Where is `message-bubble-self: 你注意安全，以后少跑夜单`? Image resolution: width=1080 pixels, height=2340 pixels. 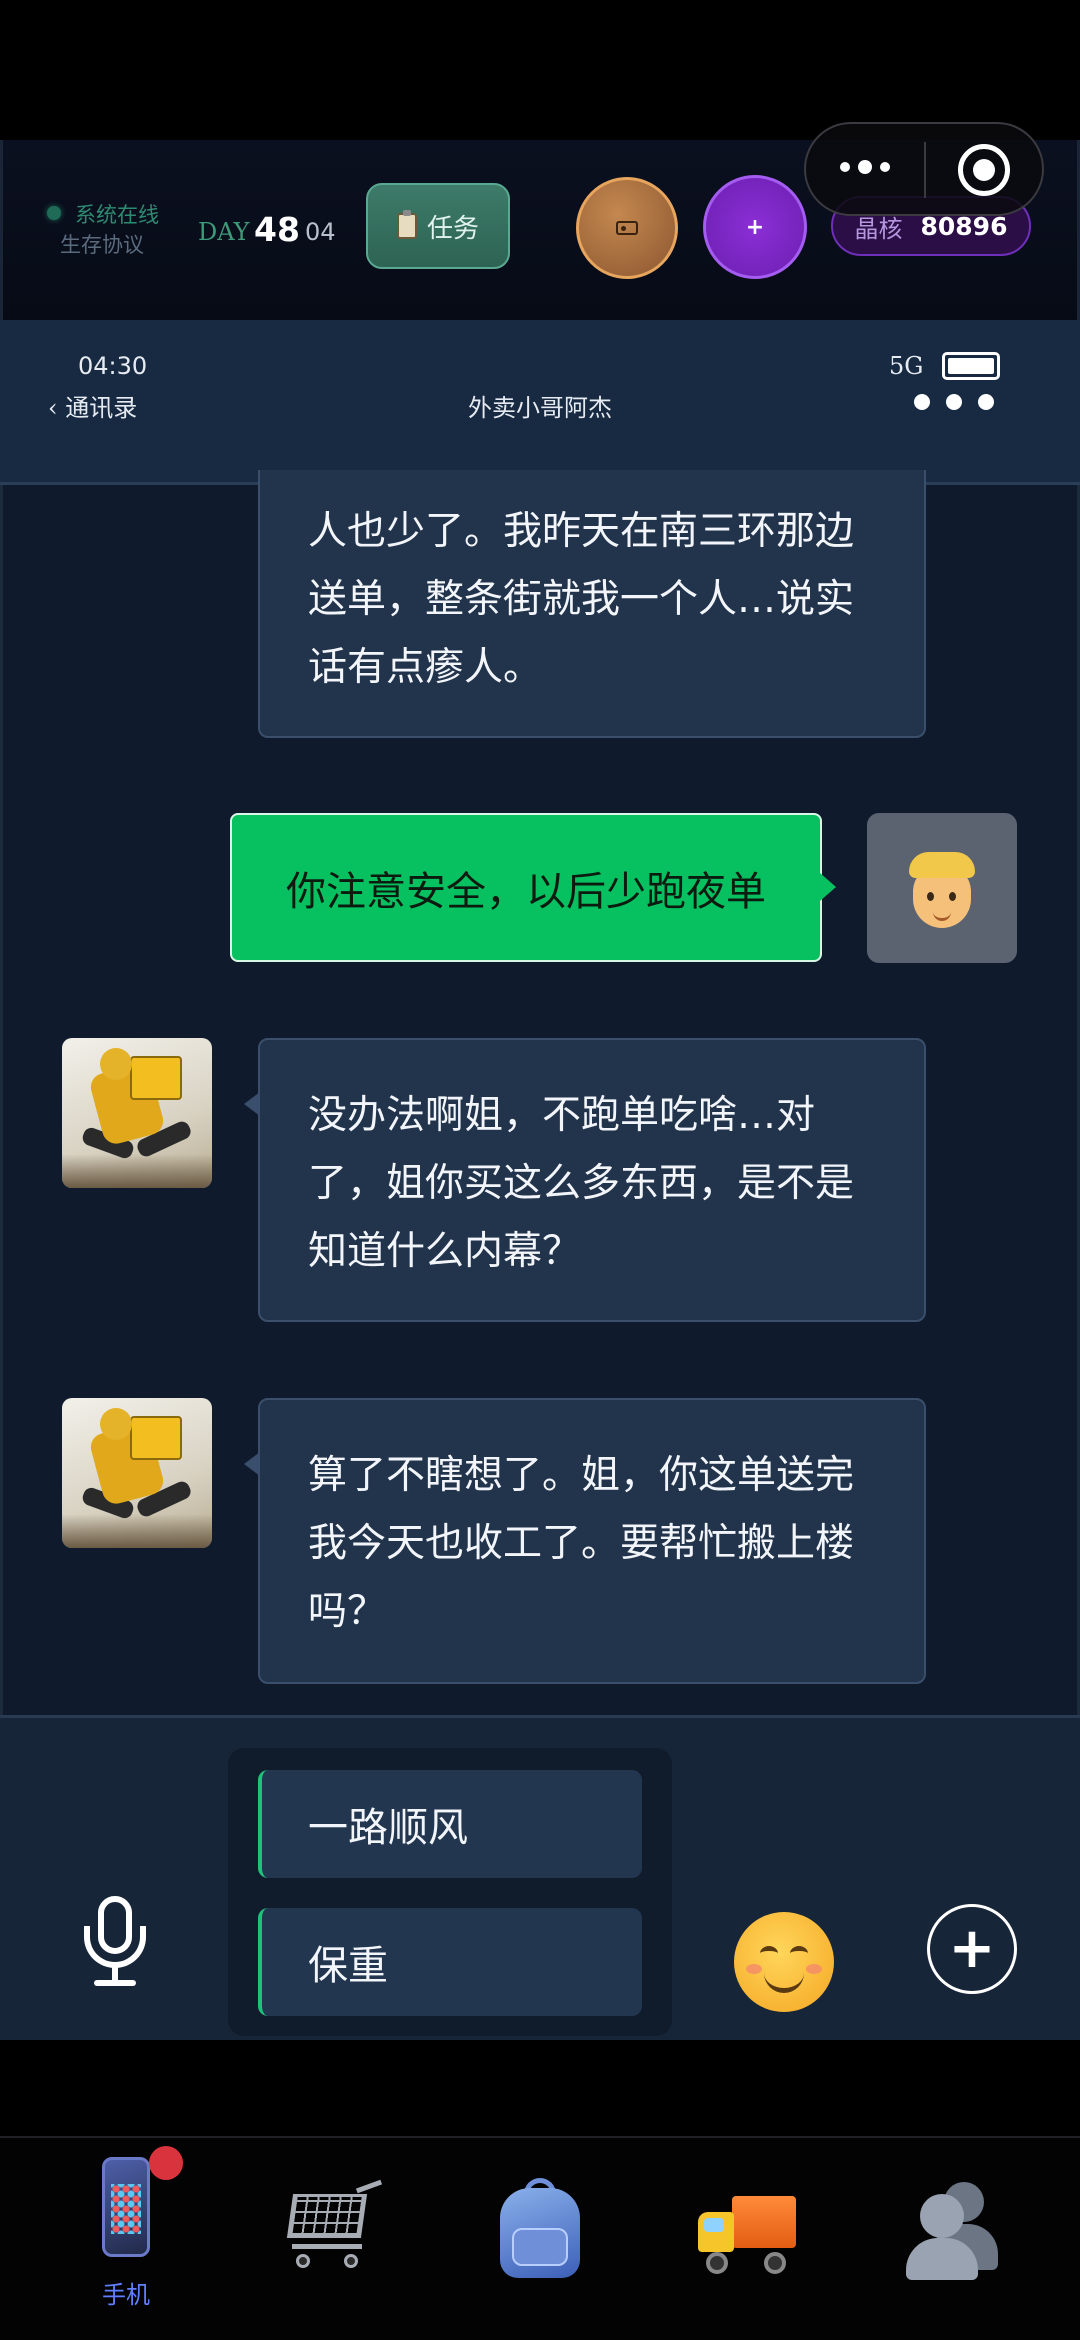 message-bubble-self: 你注意安全，以后少跑夜单 is located at coordinates (533, 887).